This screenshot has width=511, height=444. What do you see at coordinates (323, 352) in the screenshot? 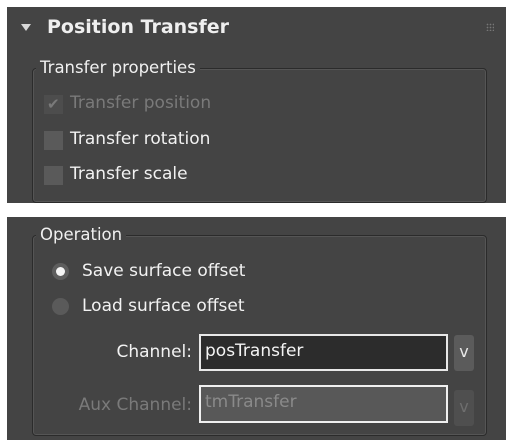
I see `channel-field: posTransfer` at bounding box center [323, 352].